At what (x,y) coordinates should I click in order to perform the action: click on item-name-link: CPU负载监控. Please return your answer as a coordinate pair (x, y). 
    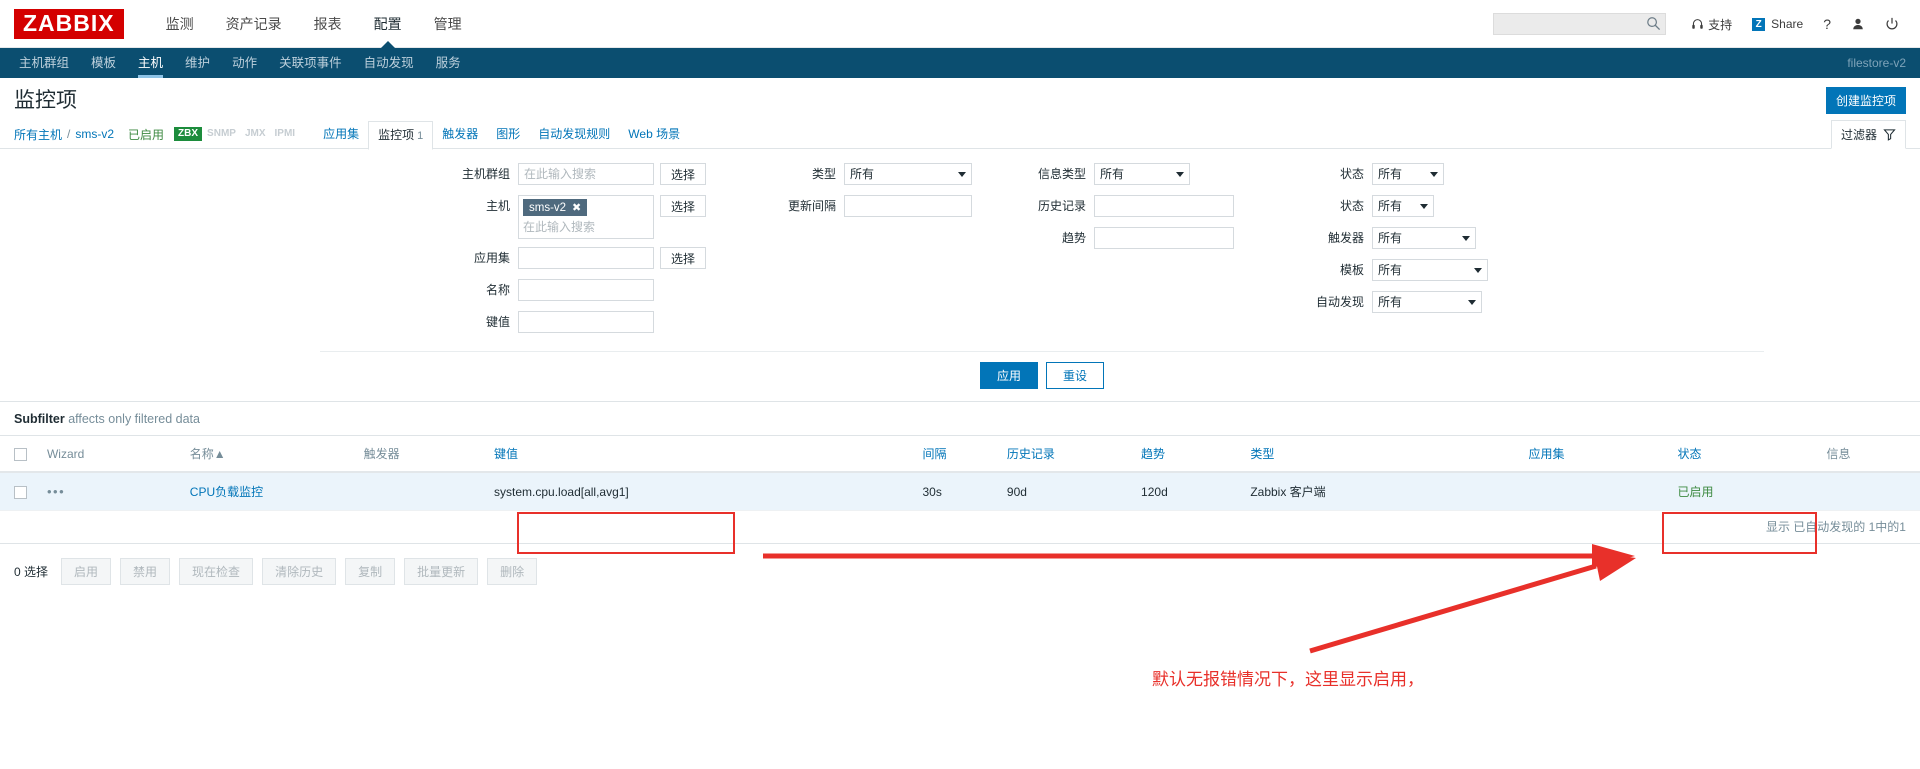
    Looking at the image, I should click on (226, 492).